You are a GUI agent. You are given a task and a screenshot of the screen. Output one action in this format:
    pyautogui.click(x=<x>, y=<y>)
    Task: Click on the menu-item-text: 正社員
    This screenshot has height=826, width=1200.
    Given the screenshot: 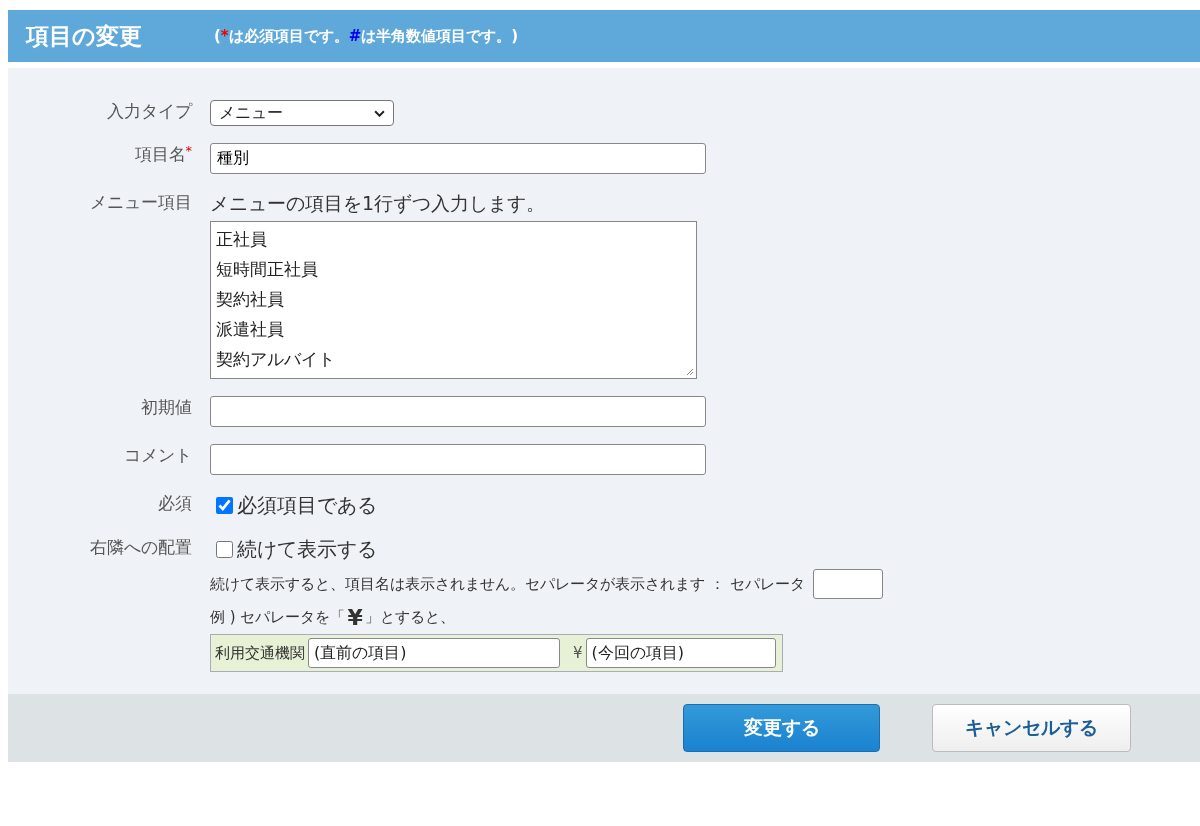 What is the action you would take?
    pyautogui.click(x=241, y=239)
    